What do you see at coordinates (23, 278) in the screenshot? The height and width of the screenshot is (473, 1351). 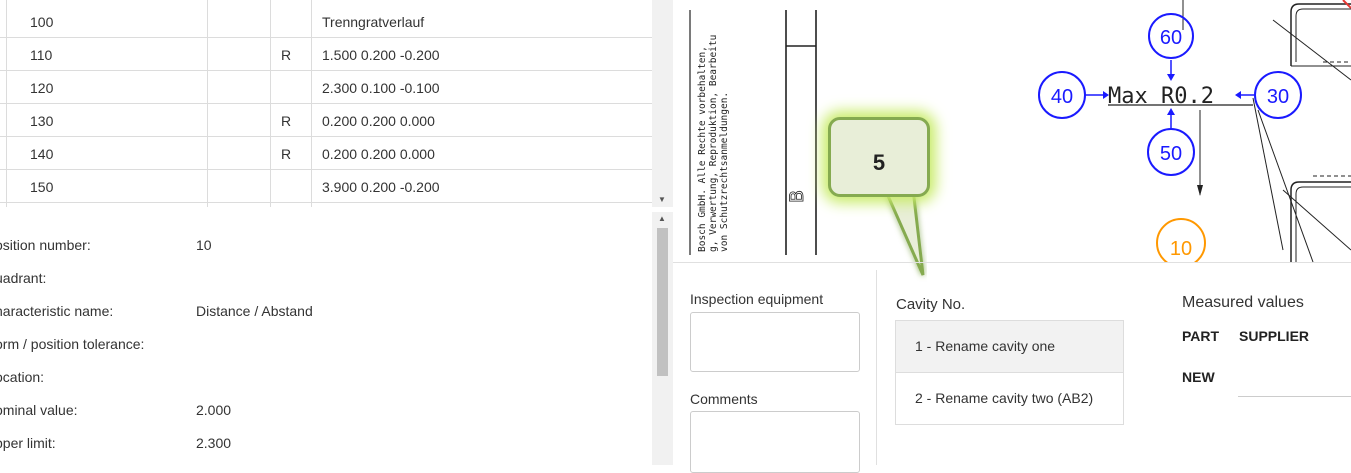 I see `detail-label: uadrant:` at bounding box center [23, 278].